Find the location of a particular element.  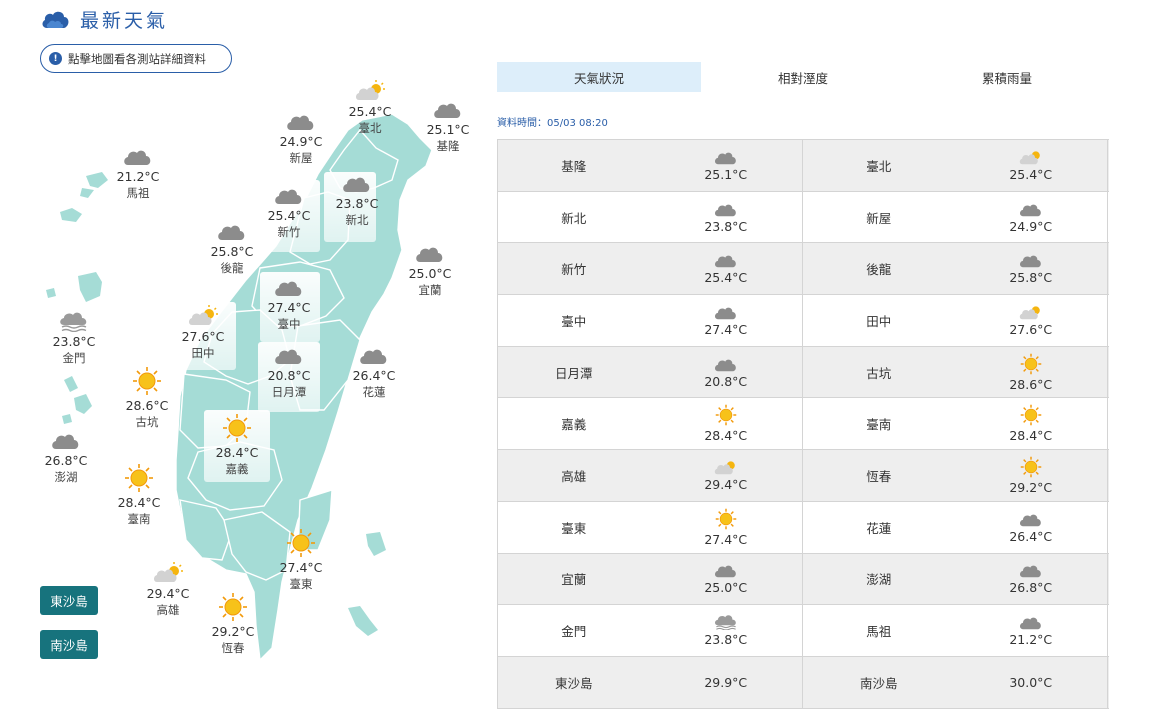

station-name: 馬祖 is located at coordinates (138, 193).